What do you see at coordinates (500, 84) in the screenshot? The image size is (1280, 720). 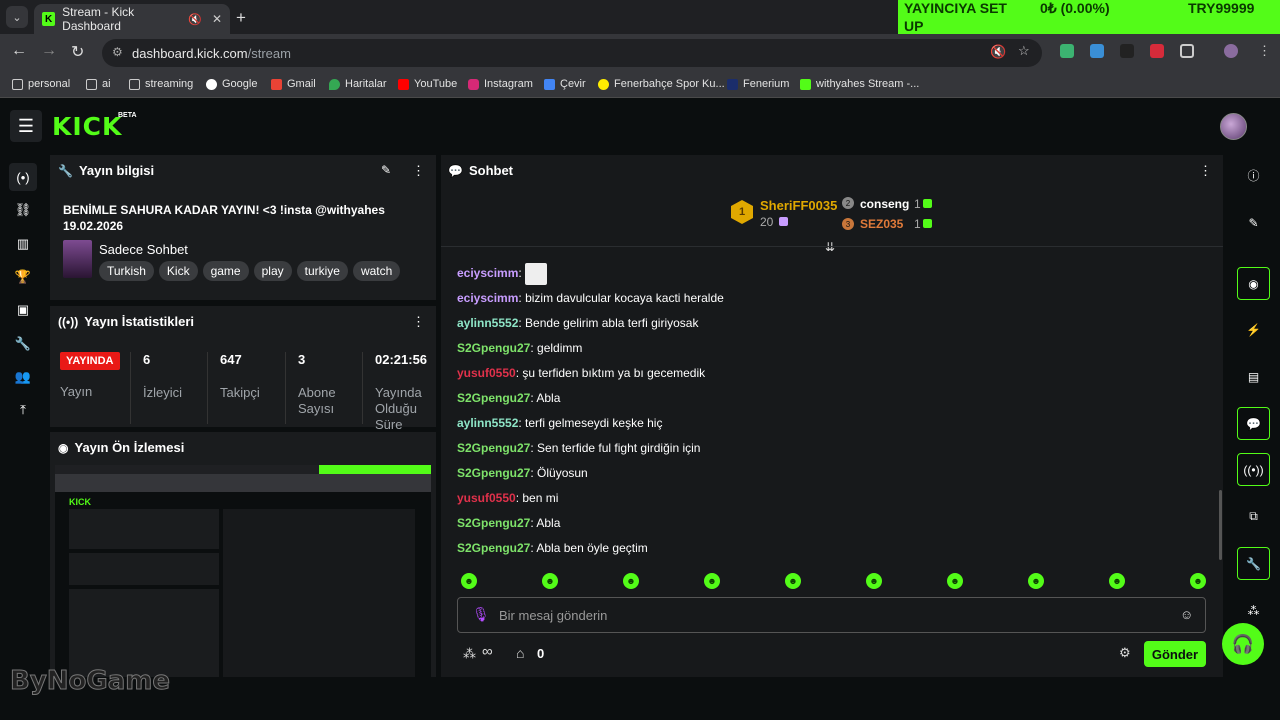 I see `bookmark-instagram: Instagram` at bounding box center [500, 84].